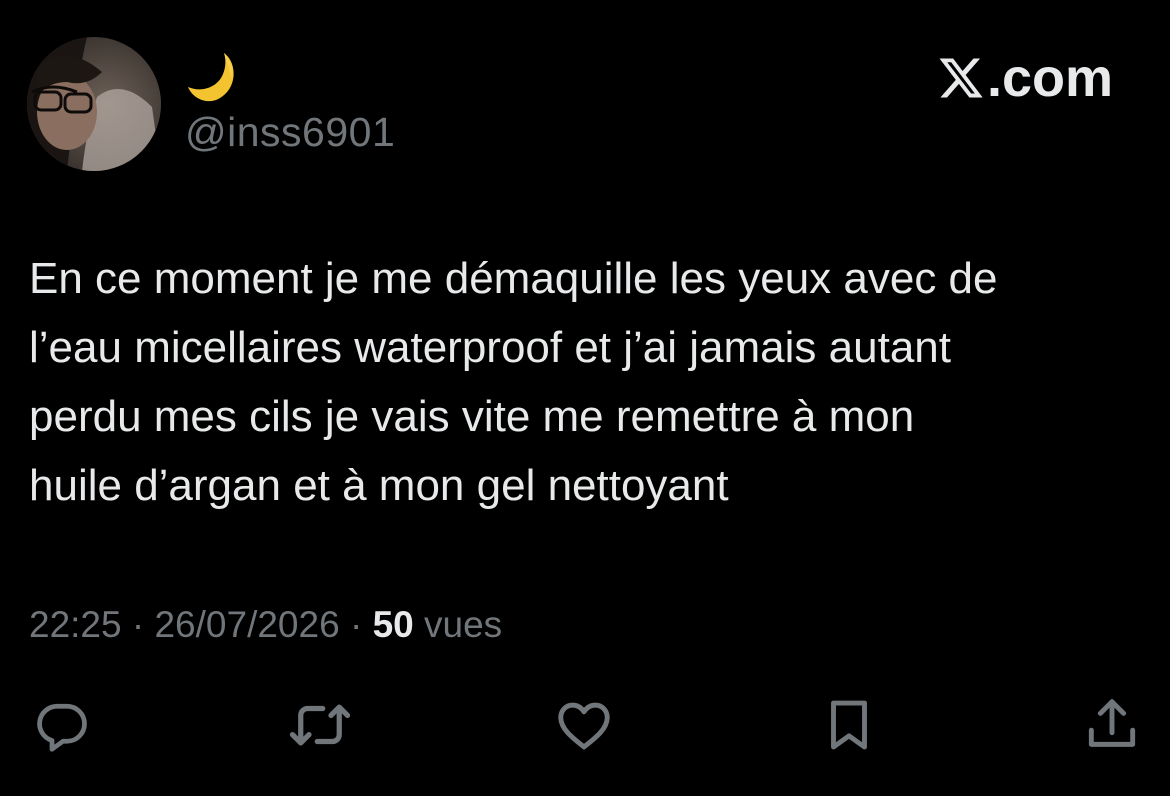 The image size is (1170, 796). What do you see at coordinates (393, 624) in the screenshot?
I see `views-count: 50` at bounding box center [393, 624].